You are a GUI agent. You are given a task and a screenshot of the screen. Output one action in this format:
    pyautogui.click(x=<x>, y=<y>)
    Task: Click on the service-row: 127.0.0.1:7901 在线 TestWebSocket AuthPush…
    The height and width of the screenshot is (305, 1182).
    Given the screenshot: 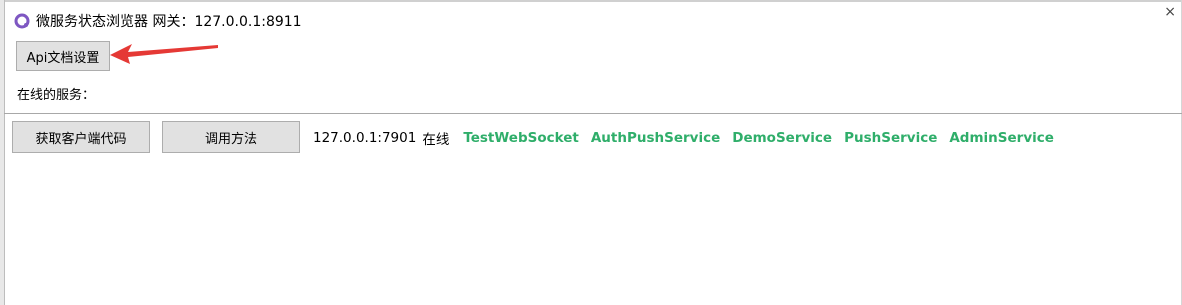 What is the action you would take?
    pyautogui.click(x=689, y=138)
    